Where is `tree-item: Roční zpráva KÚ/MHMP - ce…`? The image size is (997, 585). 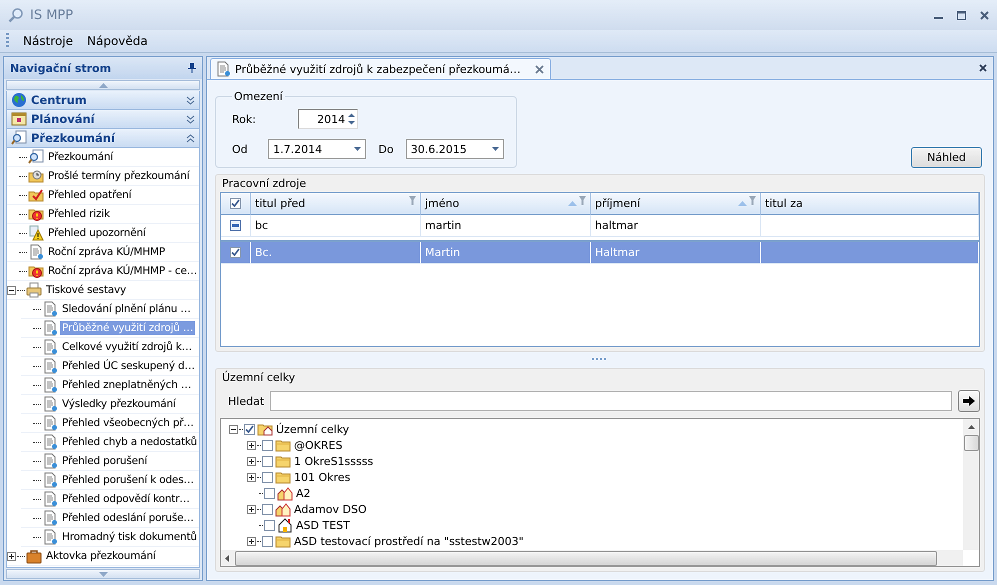 tree-item: Roční zpráva KÚ/MHMP - ce… is located at coordinates (122, 271).